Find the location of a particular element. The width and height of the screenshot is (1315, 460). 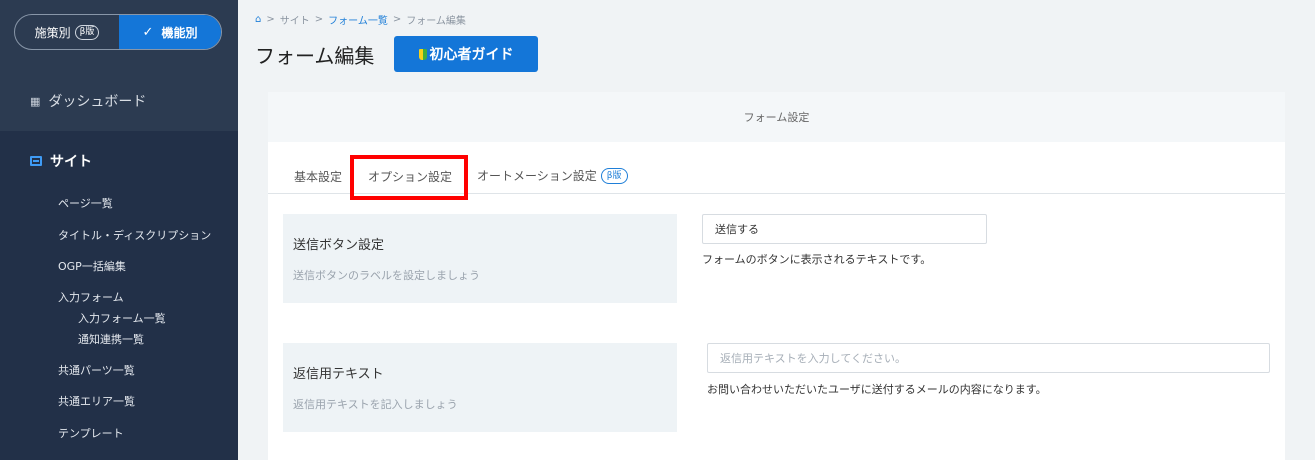

toggle-by-measure: 施策別 β版 is located at coordinates (67, 32).